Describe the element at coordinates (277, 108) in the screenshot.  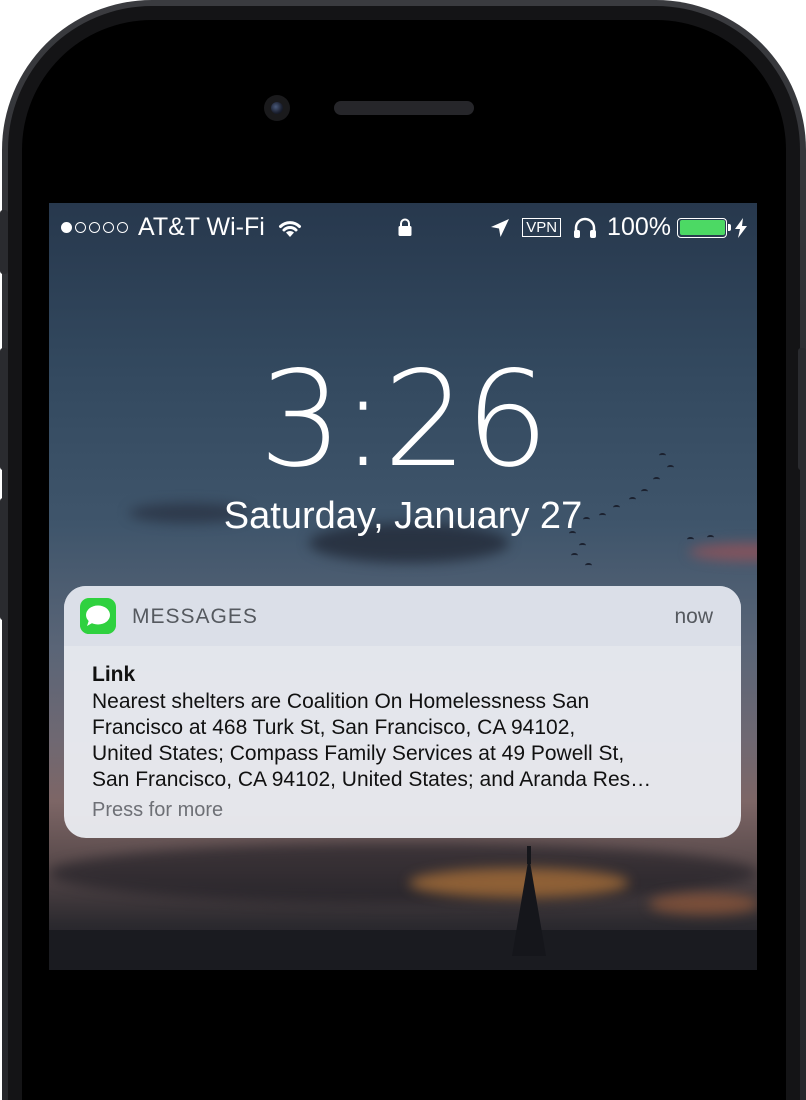
I see `front-camera` at that location.